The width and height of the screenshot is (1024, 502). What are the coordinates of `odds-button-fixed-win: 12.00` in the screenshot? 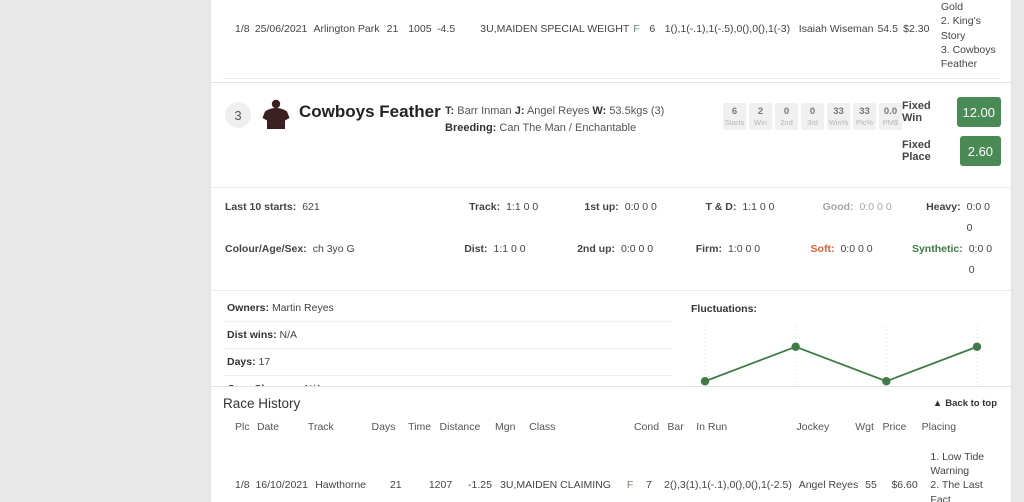 It's located at (978, 112).